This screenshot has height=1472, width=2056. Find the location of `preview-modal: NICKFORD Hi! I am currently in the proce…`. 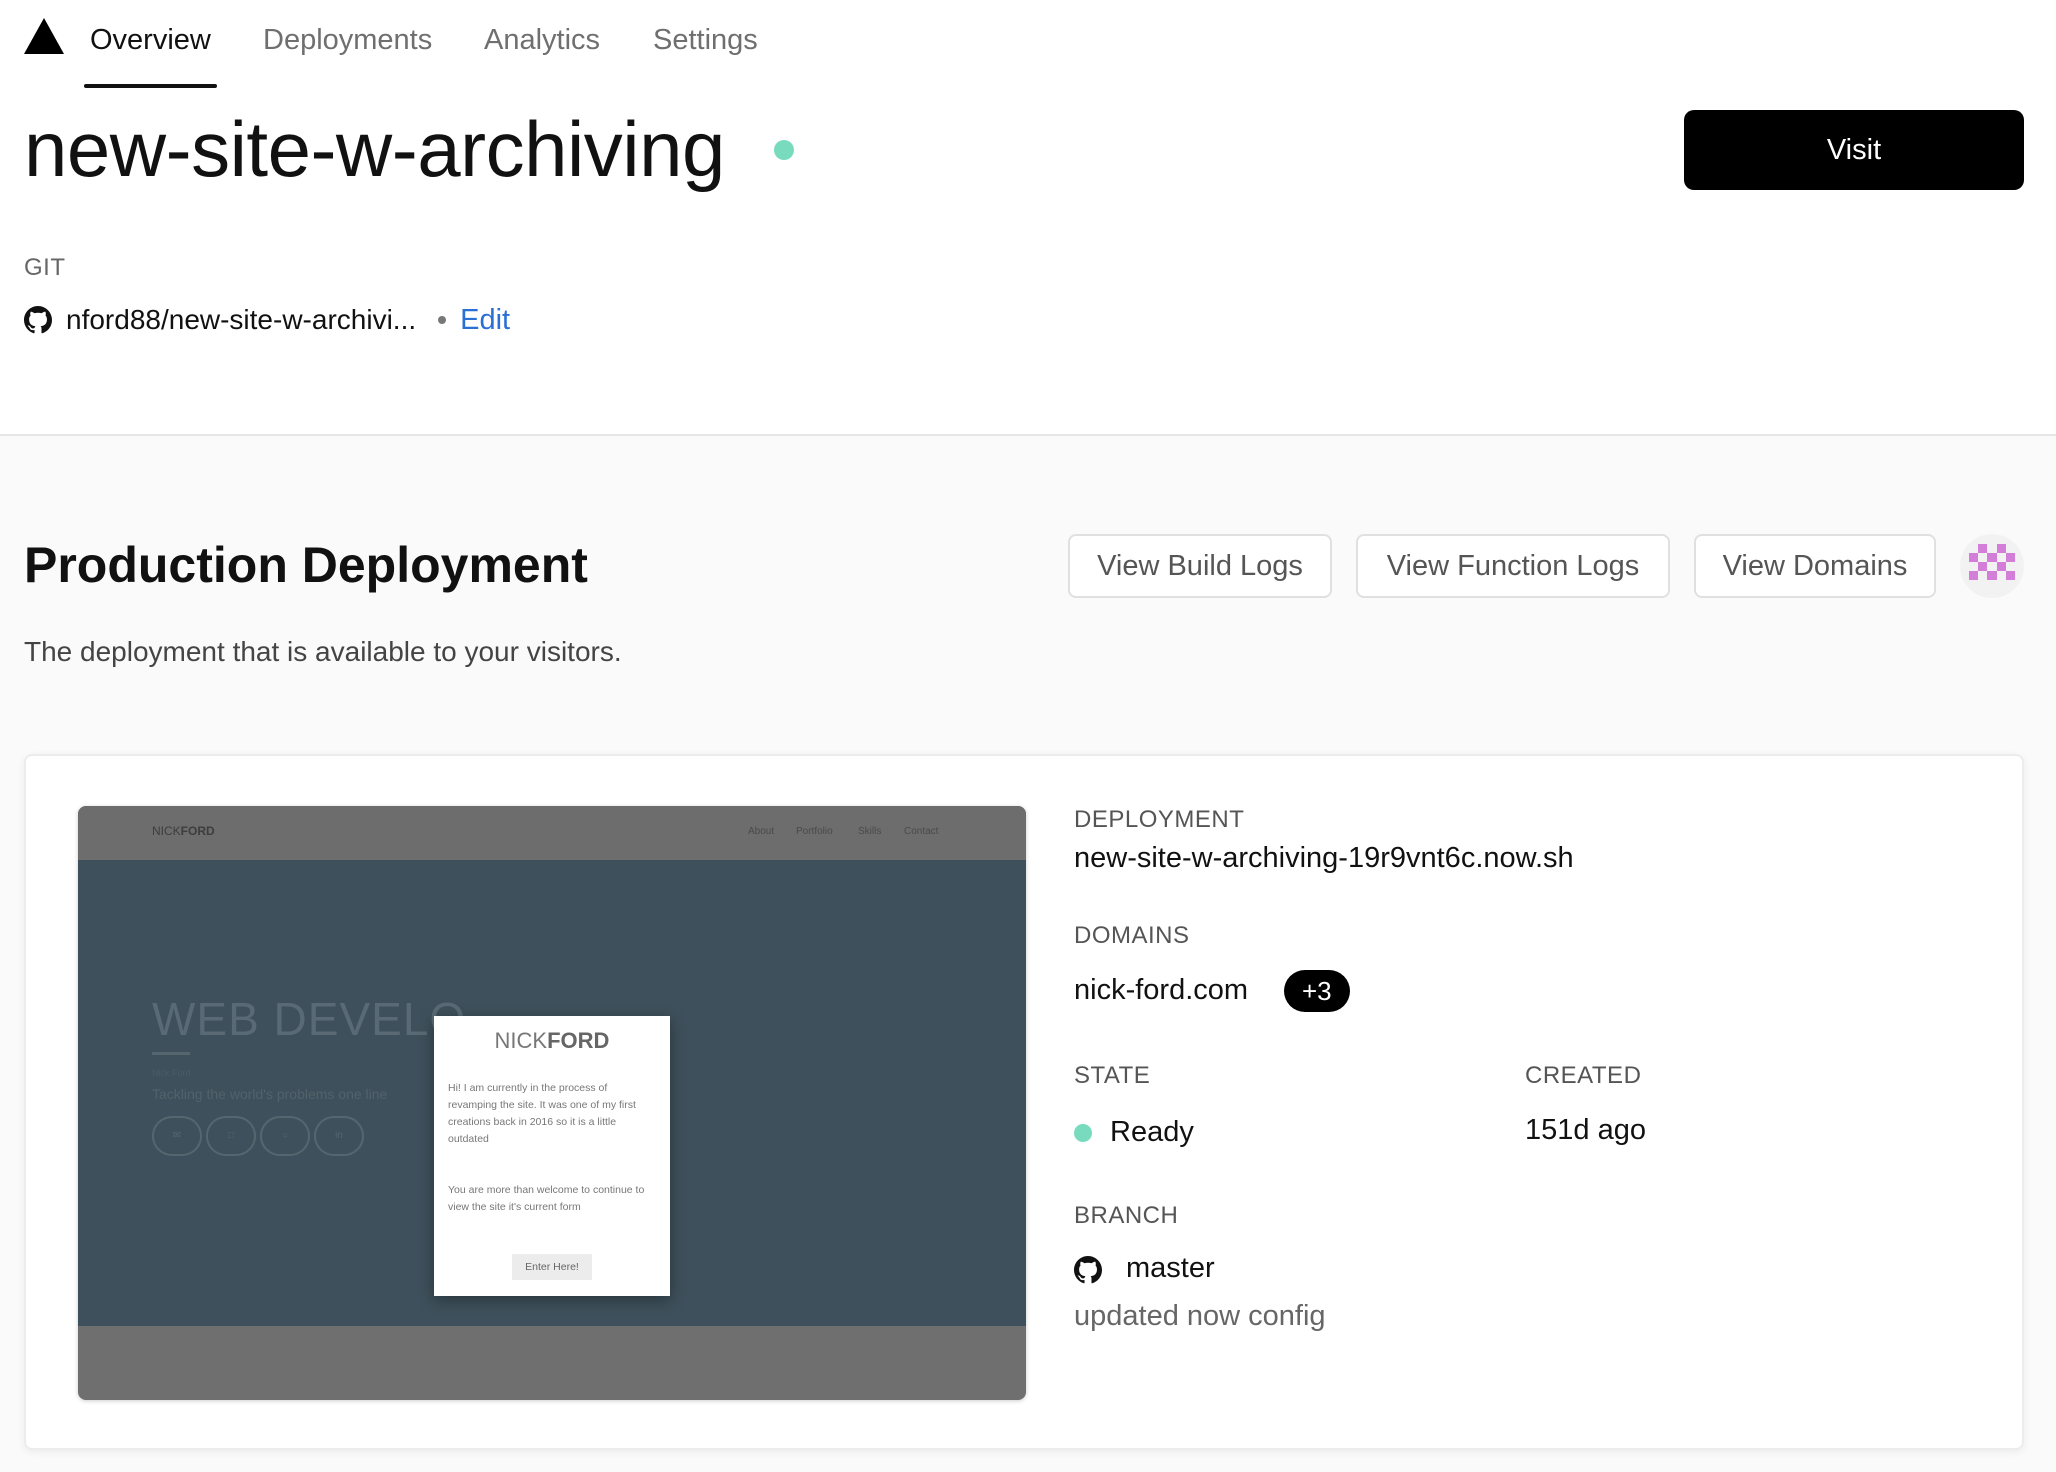

preview-modal: NICKFORD Hi! I am currently in the proce… is located at coordinates (552, 1156).